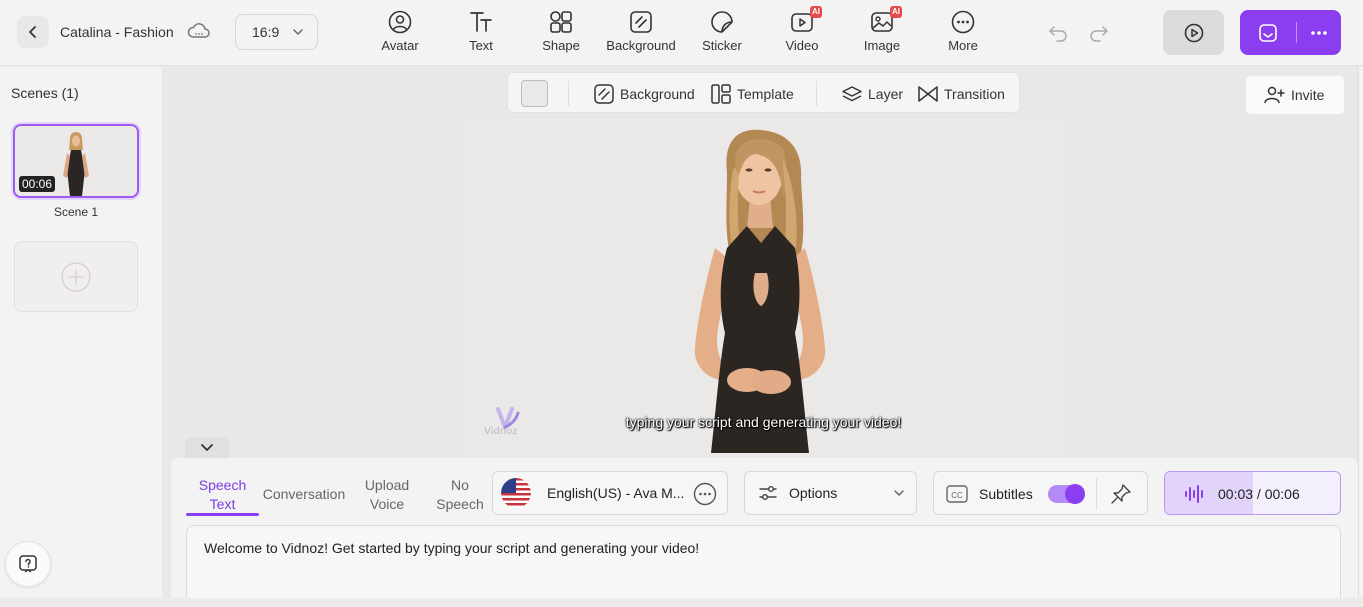 The height and width of the screenshot is (607, 1363). I want to click on add-scene-button, so click(76, 276).